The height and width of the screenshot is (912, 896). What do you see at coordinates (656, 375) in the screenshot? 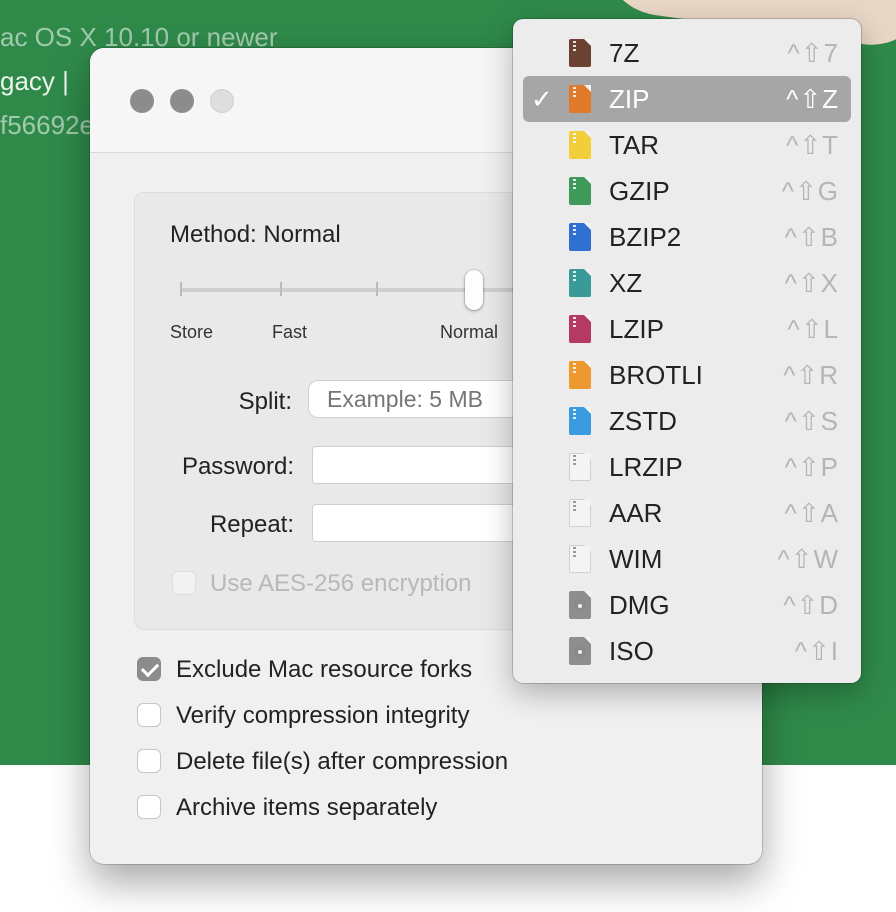
I see `format-menu-item-label: BROTLI` at bounding box center [656, 375].